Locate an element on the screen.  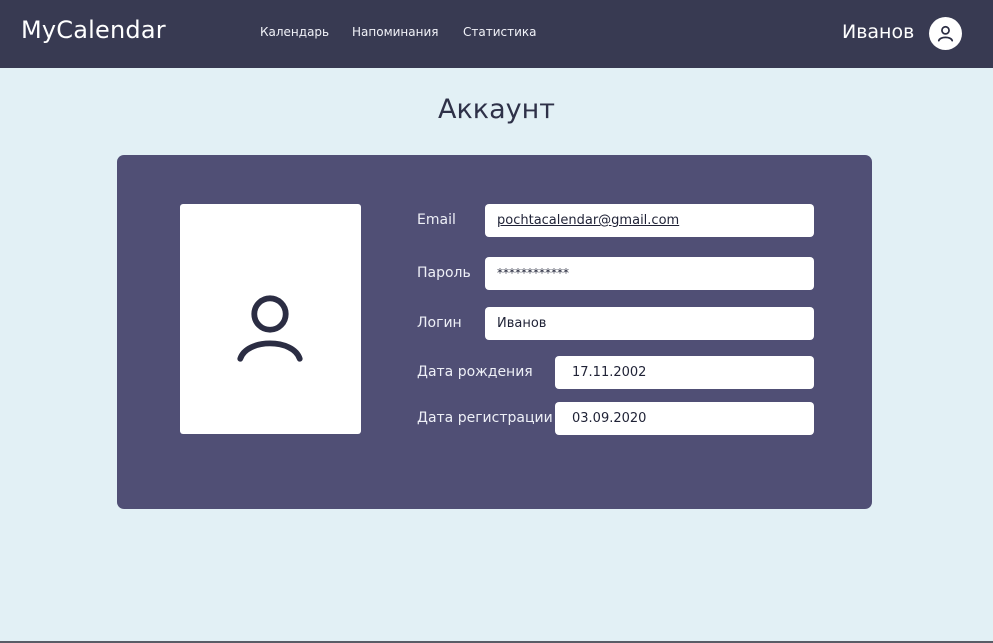
password-field: ************ is located at coordinates (649, 273).